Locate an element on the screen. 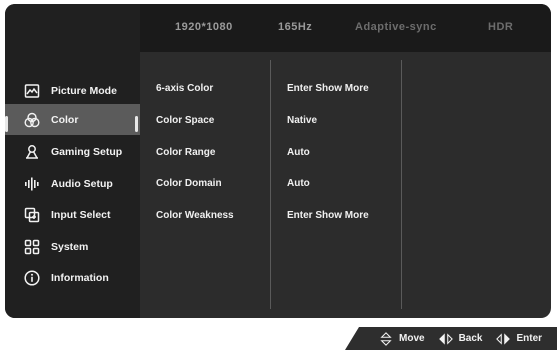 This screenshot has width=557, height=350. sidebar-item-label: System is located at coordinates (70, 246).